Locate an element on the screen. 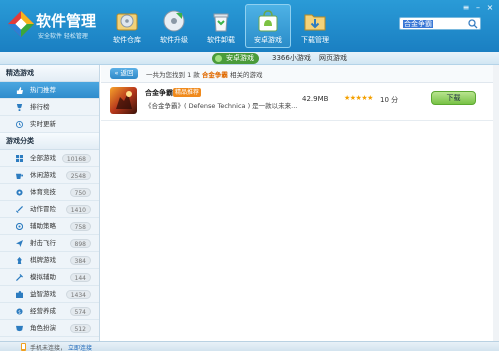  sidebar-item-simulation: 模拟辅助 144 is located at coordinates (49, 277).